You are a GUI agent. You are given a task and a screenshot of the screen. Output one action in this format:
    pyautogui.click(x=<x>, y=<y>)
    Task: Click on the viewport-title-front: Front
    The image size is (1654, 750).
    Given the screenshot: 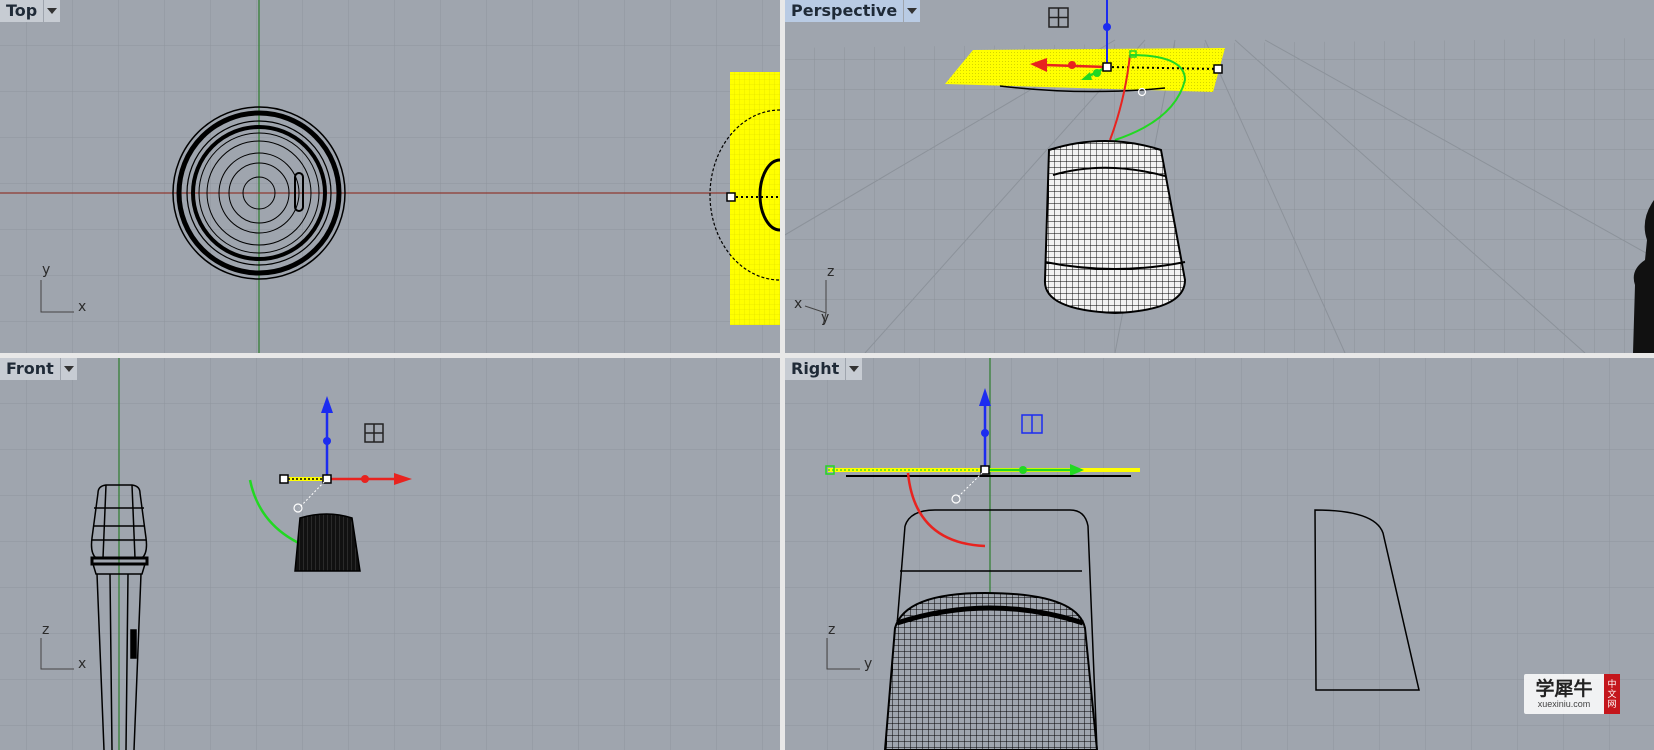 What is the action you would take?
    pyautogui.click(x=30, y=369)
    